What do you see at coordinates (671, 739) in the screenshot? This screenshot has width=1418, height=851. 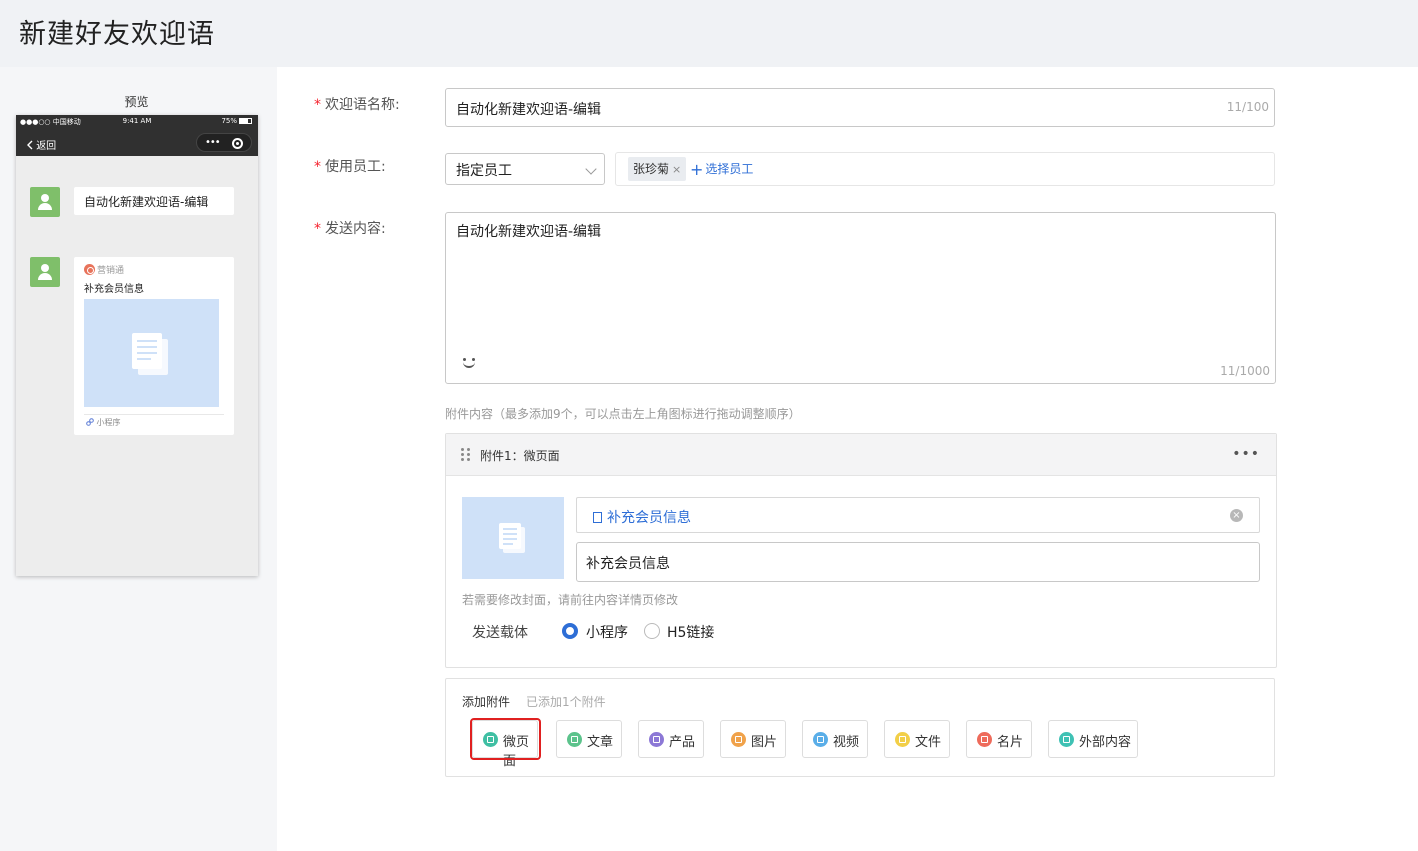 I see `add-product-button: 产品` at bounding box center [671, 739].